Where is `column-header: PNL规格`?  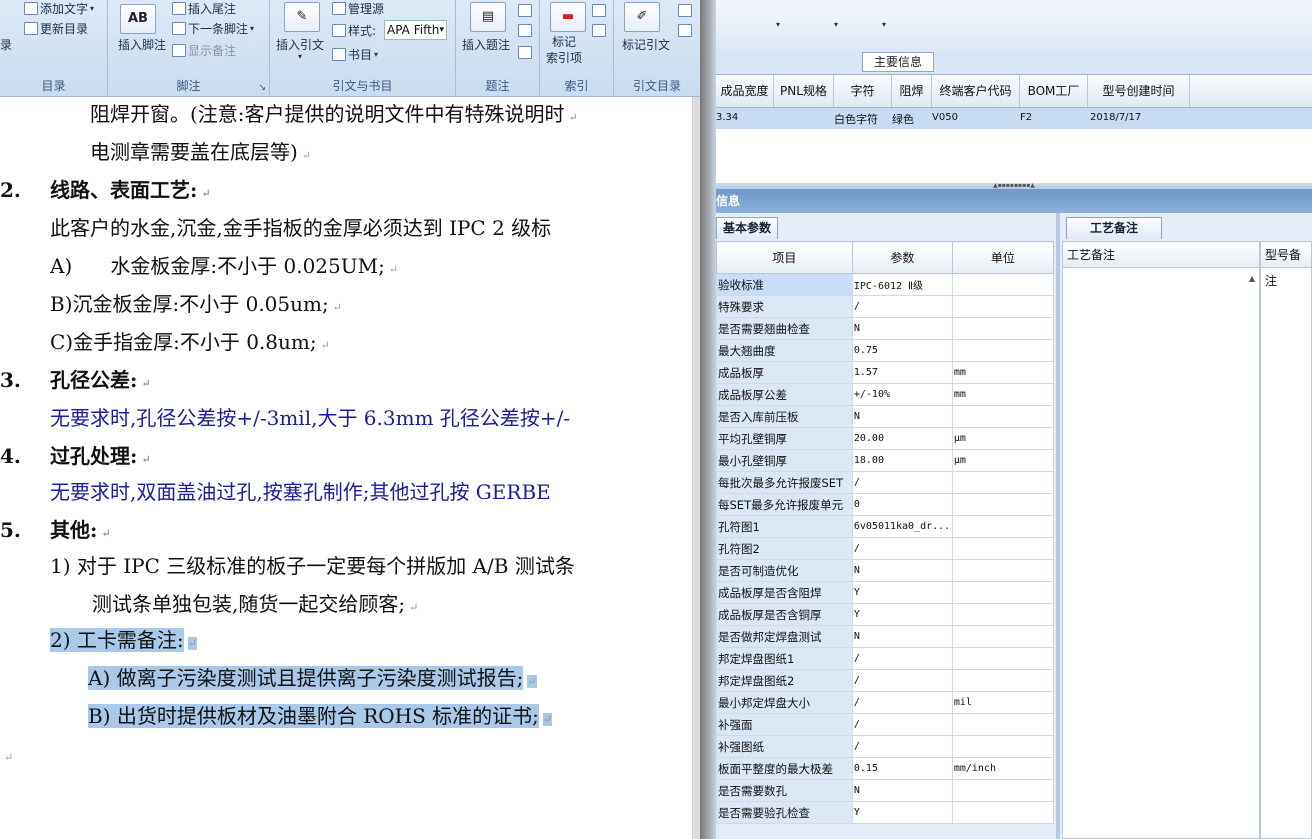
column-header: PNL规格 is located at coordinates (804, 91).